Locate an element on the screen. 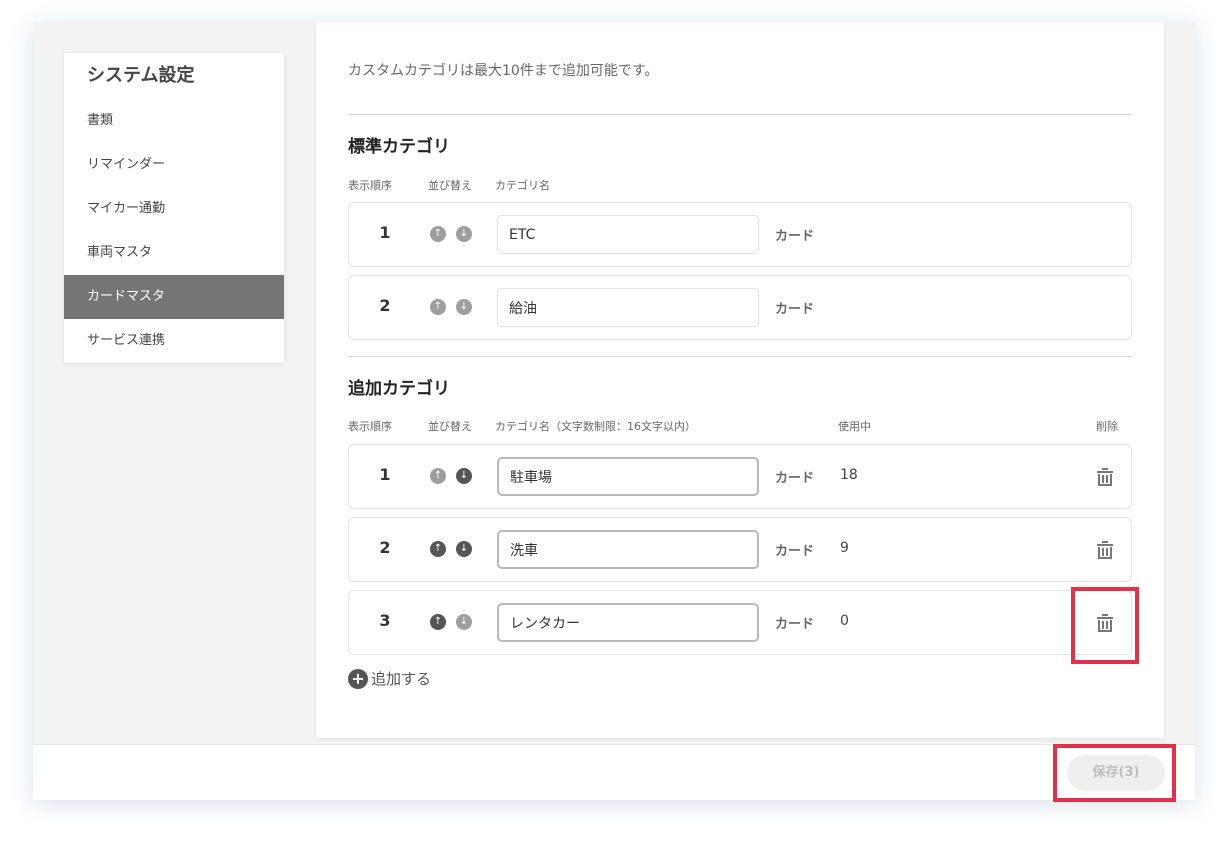  sidebar-item-card-master: カードマスタ is located at coordinates (174, 297).